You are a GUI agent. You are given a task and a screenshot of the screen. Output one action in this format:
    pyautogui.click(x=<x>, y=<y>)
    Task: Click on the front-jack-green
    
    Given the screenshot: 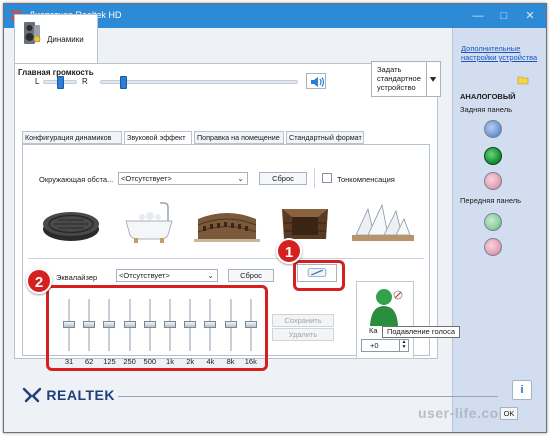 What is the action you would take?
    pyautogui.click(x=493, y=222)
    